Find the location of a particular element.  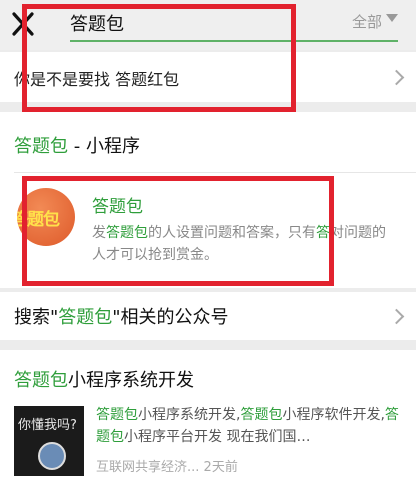

thumbnail-text: 你懂我吗? is located at coordinates (47, 425).